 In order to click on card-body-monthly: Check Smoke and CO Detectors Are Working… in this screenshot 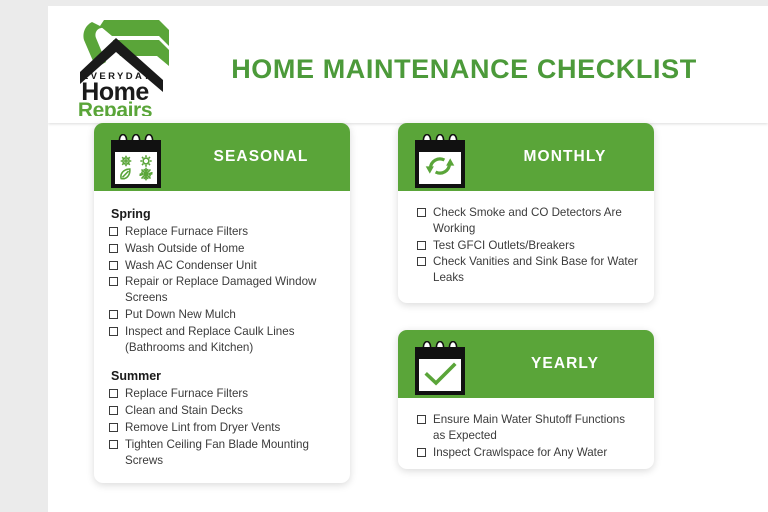, I will do `click(526, 247)`.